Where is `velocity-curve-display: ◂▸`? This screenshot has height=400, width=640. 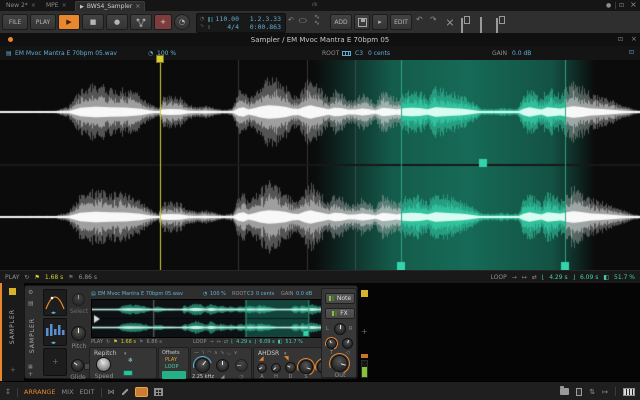 velocity-curve-display: ◂▸ is located at coordinates (55, 302).